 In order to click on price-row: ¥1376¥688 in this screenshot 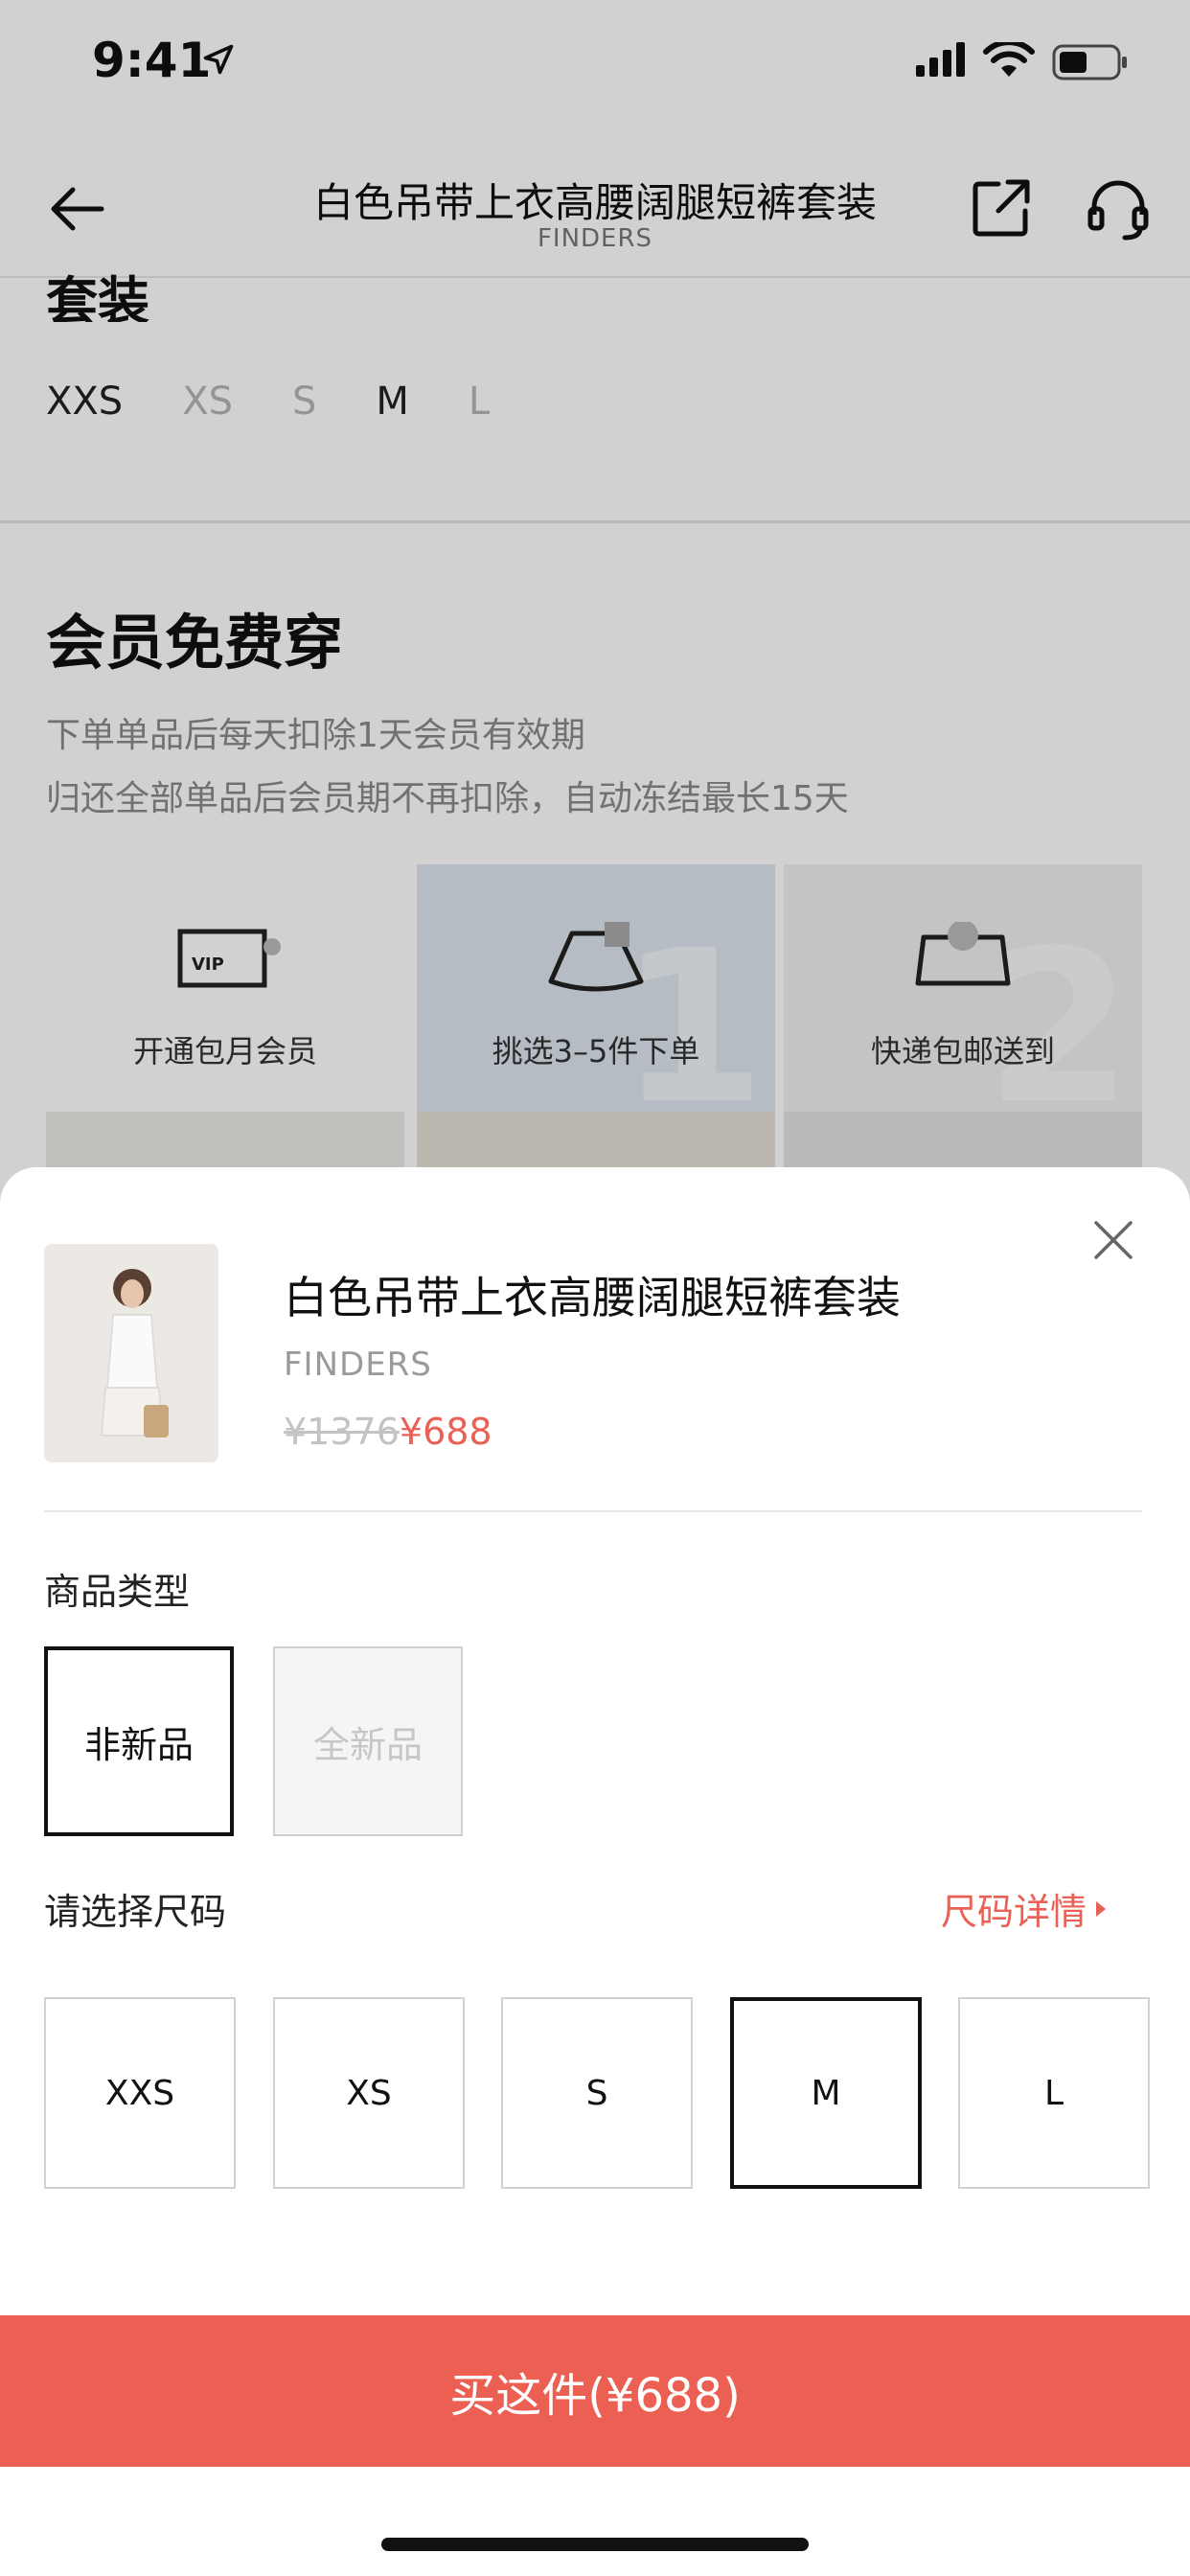, I will do `click(388, 1432)`.